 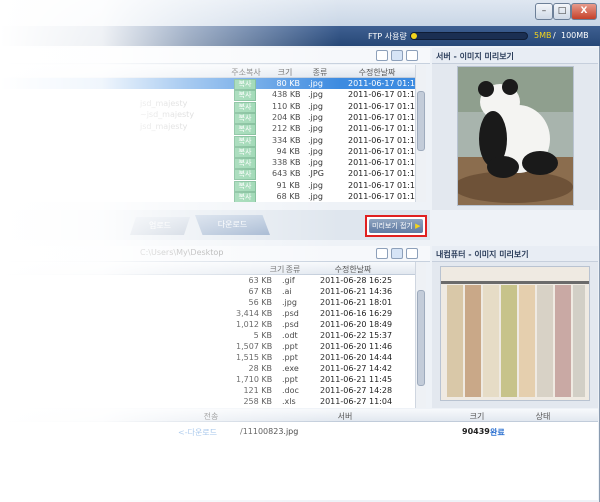 I want to click on panda-image, so click(x=513, y=136).